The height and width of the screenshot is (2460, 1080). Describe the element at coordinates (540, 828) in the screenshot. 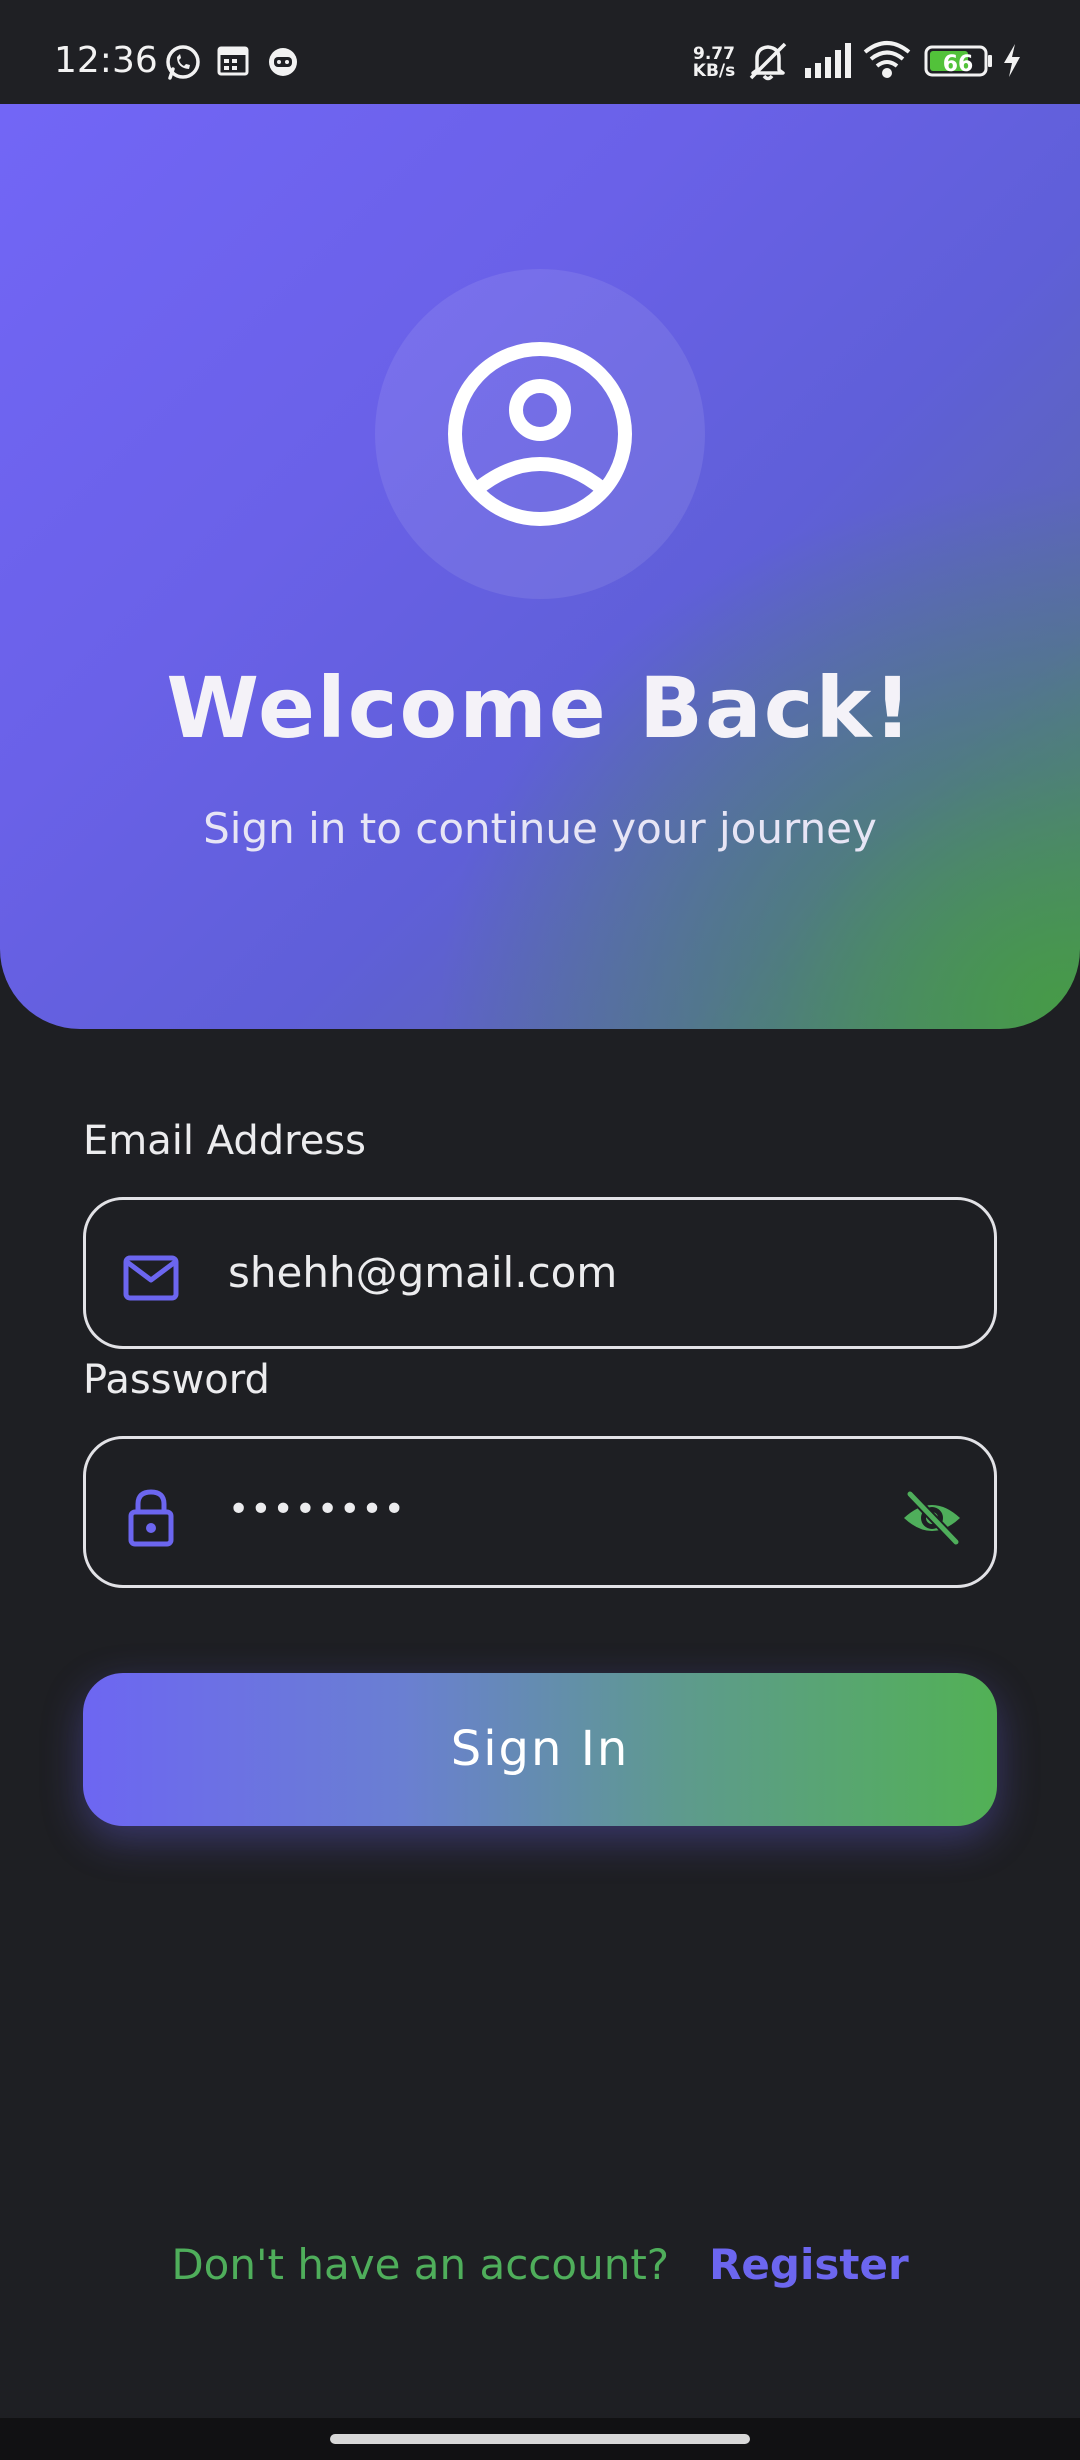

I see `page-subtitle: Sign in to continue your journey` at that location.